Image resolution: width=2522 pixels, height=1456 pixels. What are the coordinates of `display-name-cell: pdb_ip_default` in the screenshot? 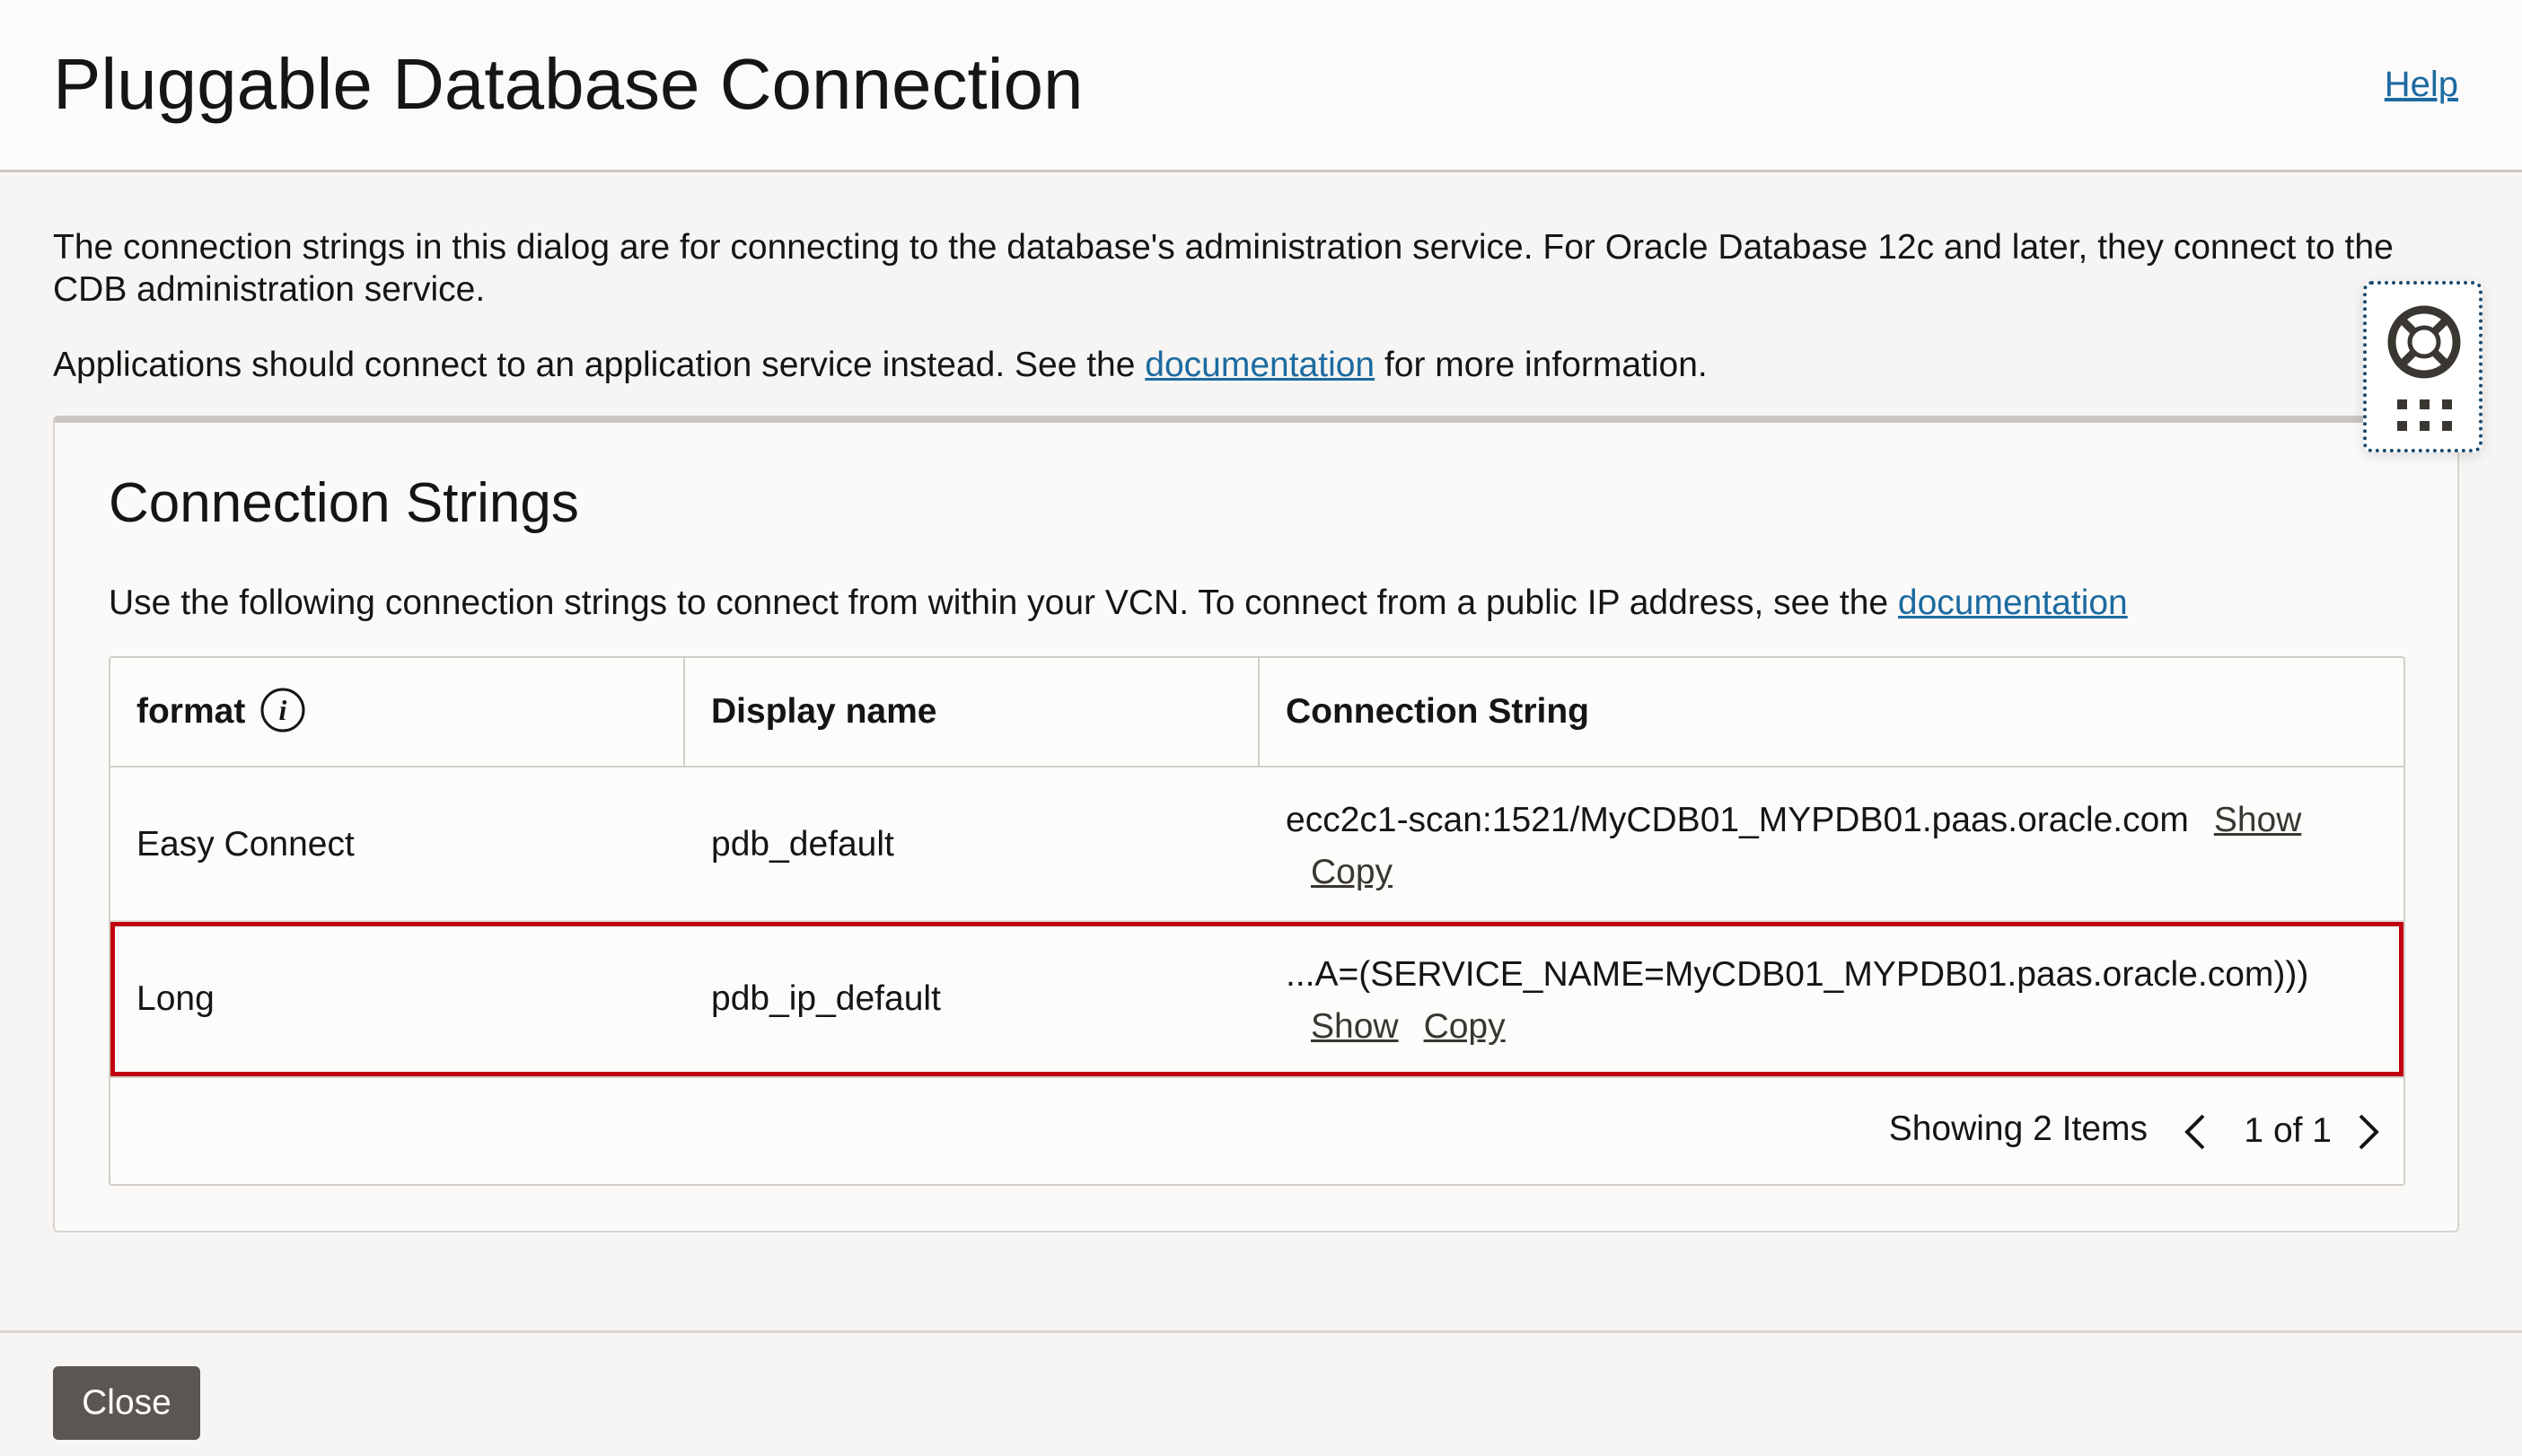 It's located at (826, 999).